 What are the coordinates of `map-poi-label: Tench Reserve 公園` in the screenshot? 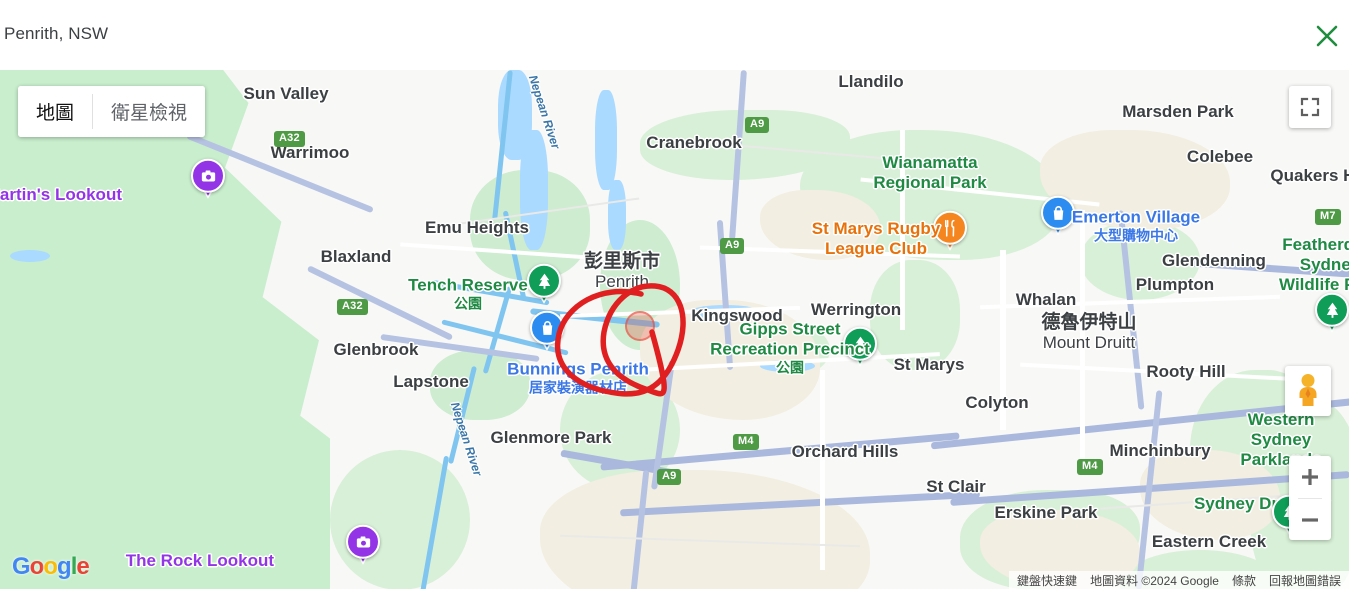 It's located at (468, 294).